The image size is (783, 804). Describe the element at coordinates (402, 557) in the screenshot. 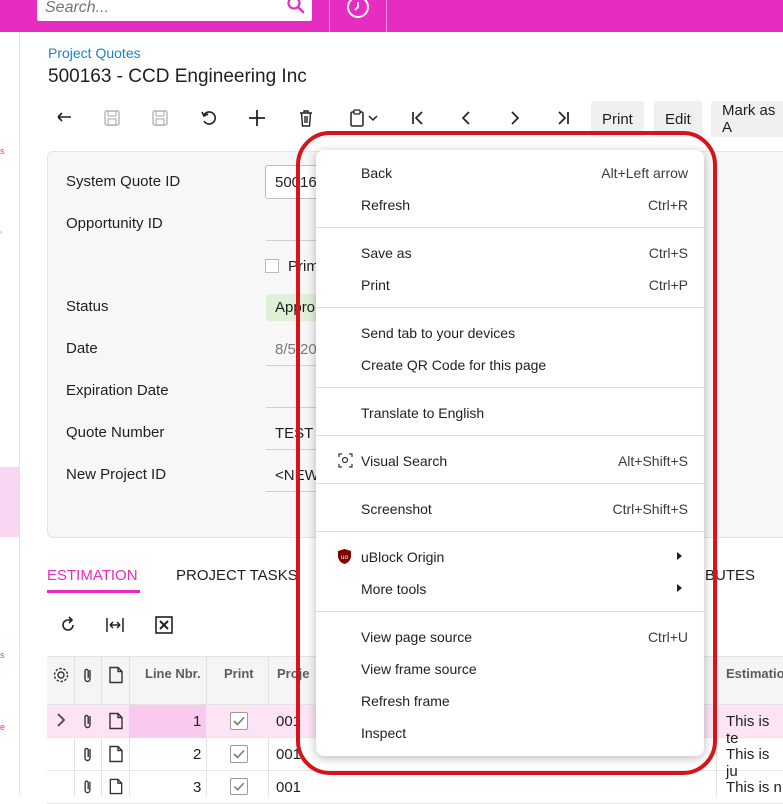

I see `menu-item-ublock-origin: uBlock Origin` at that location.